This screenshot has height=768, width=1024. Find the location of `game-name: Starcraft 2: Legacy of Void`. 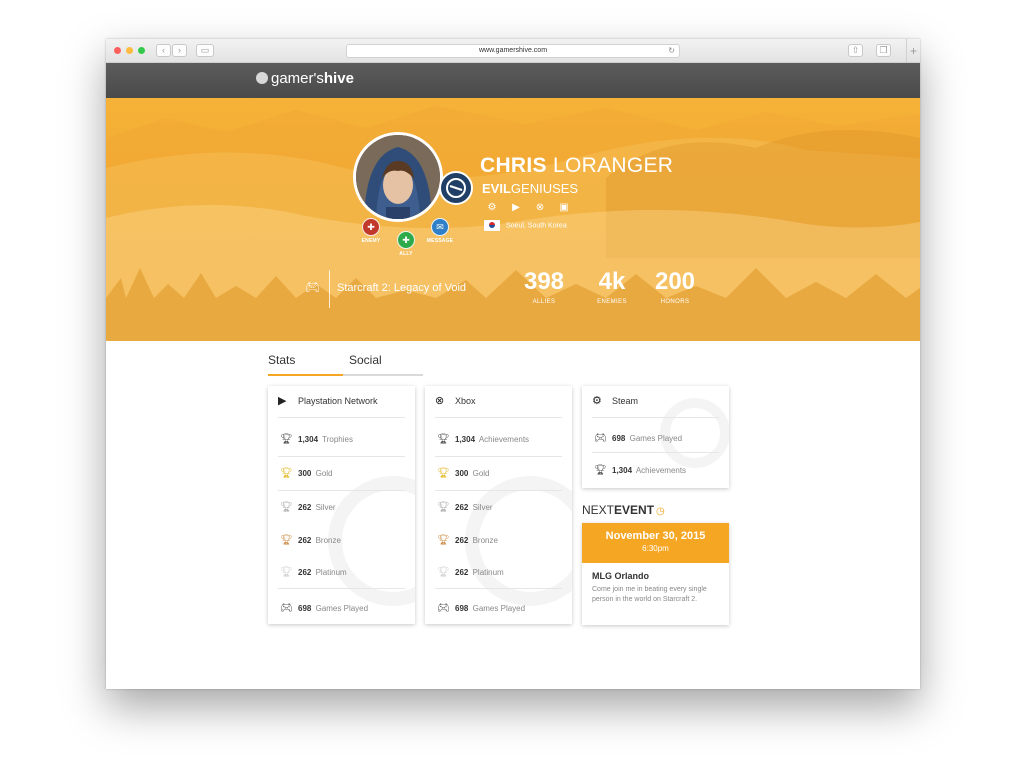

game-name: Starcraft 2: Legacy of Void is located at coordinates (401, 288).